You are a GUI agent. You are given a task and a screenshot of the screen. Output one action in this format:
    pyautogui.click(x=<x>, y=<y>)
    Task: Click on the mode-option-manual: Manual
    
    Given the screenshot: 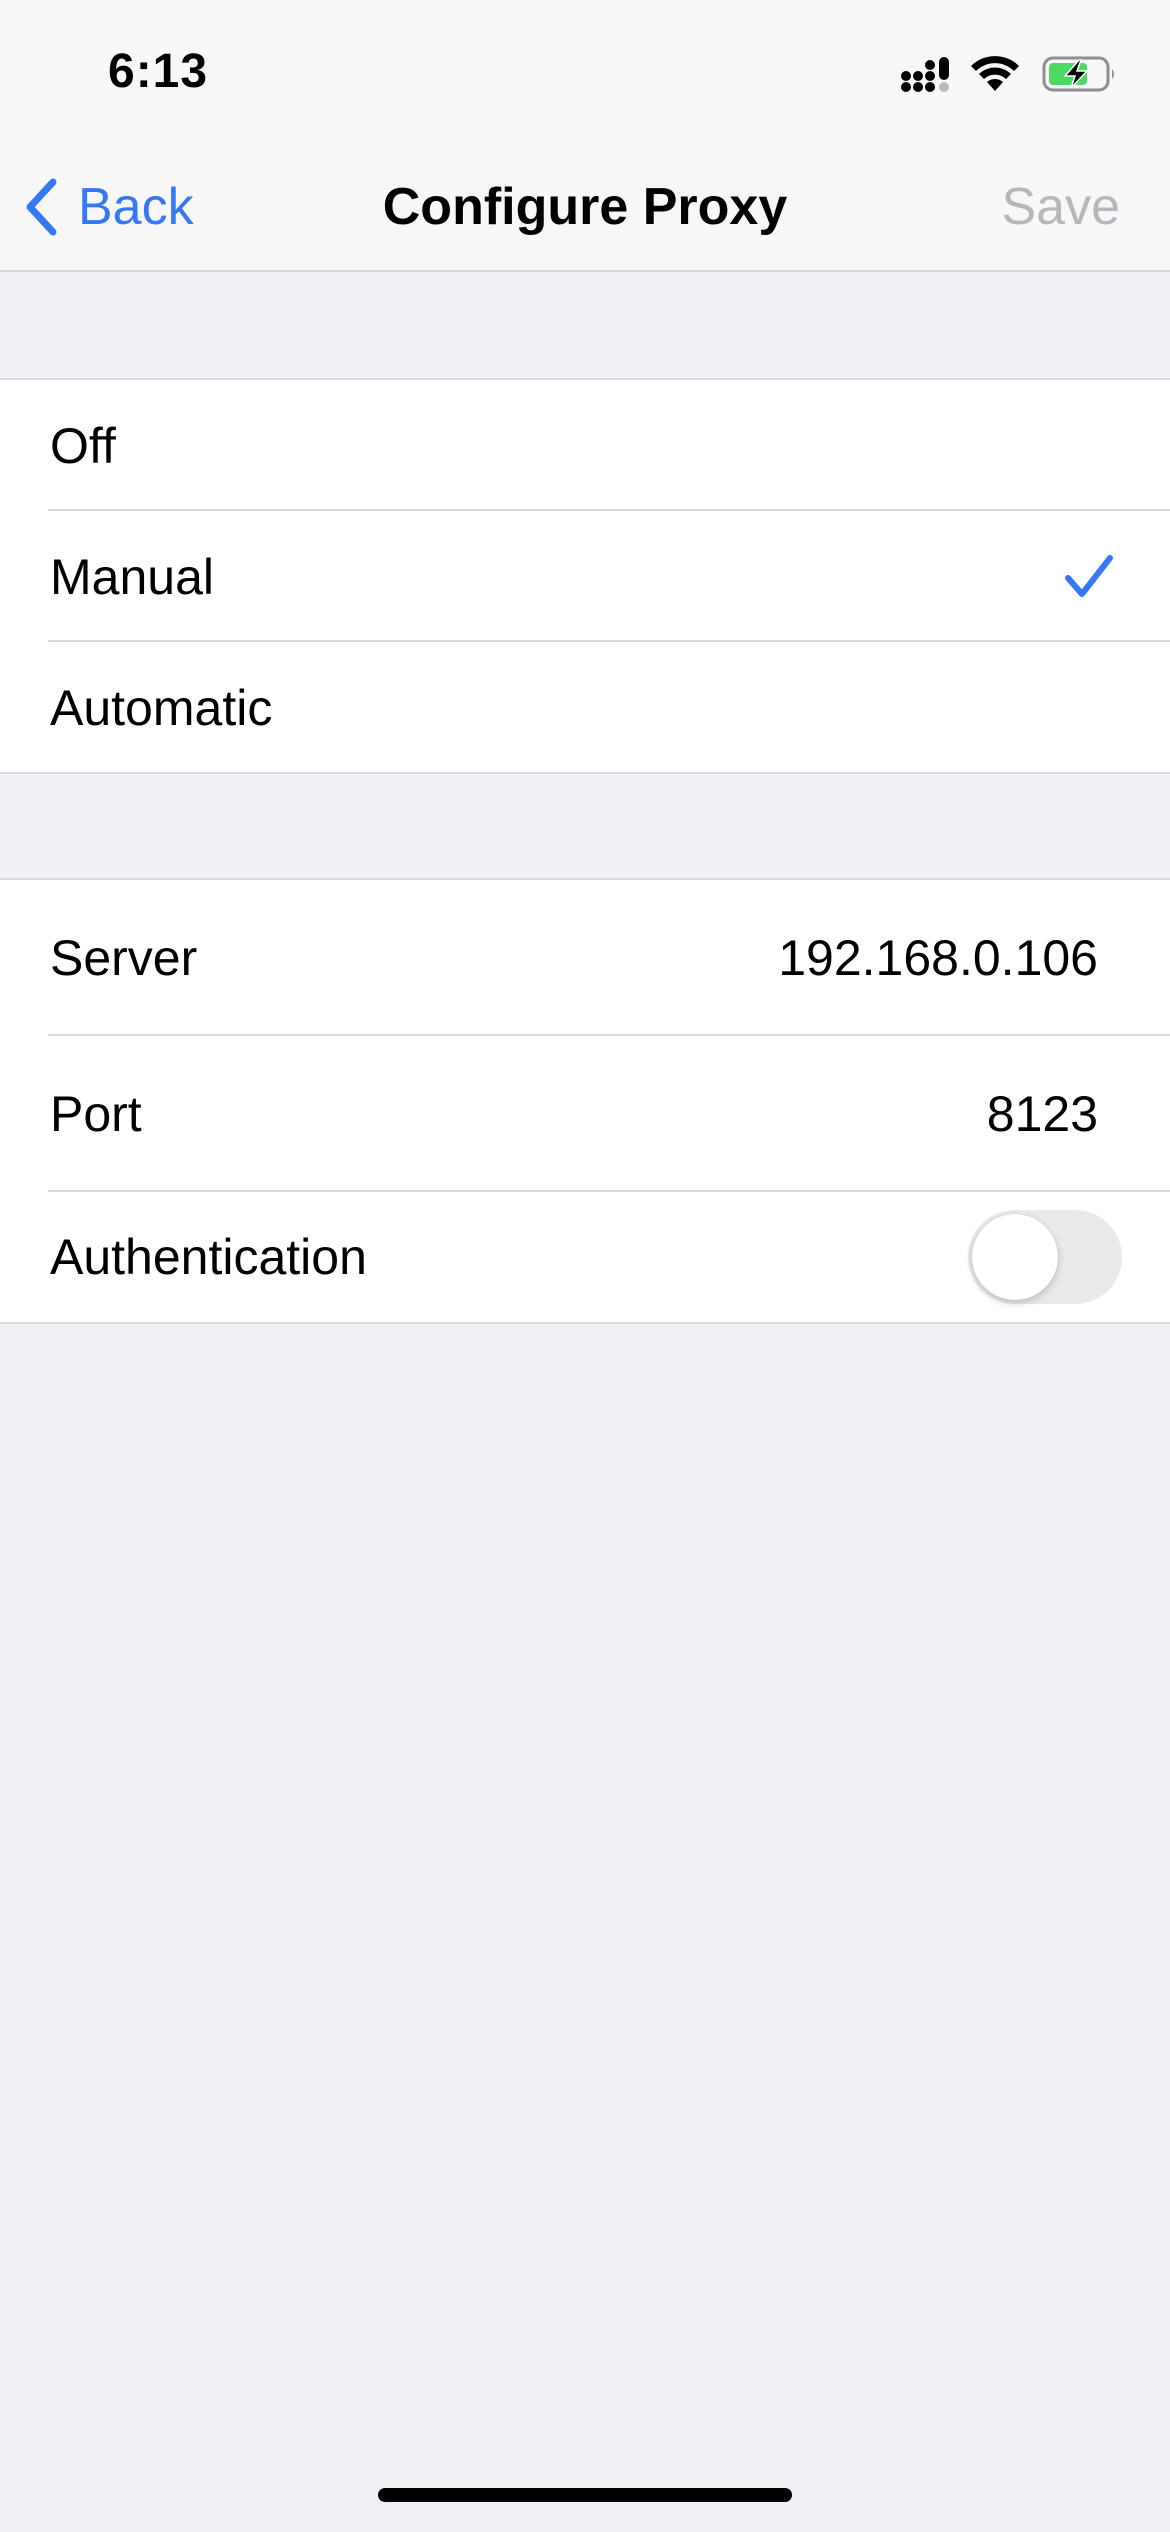 What is the action you would take?
    pyautogui.click(x=585, y=576)
    